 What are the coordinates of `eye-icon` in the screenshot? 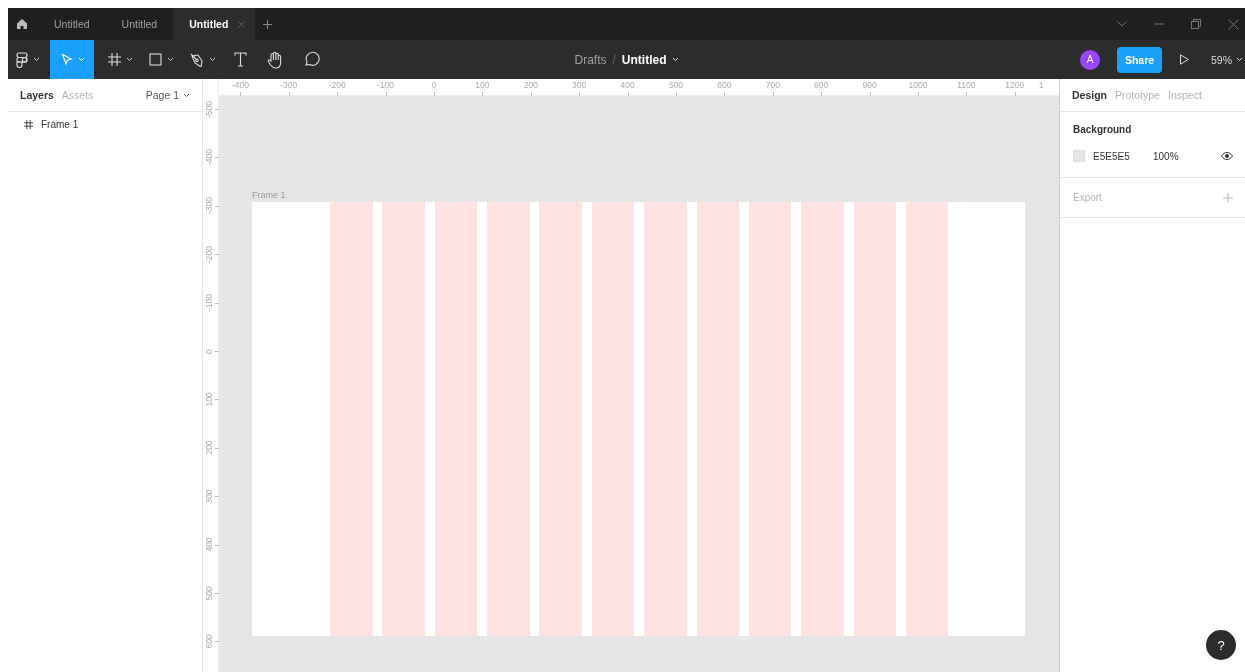 It's located at (1227, 156).